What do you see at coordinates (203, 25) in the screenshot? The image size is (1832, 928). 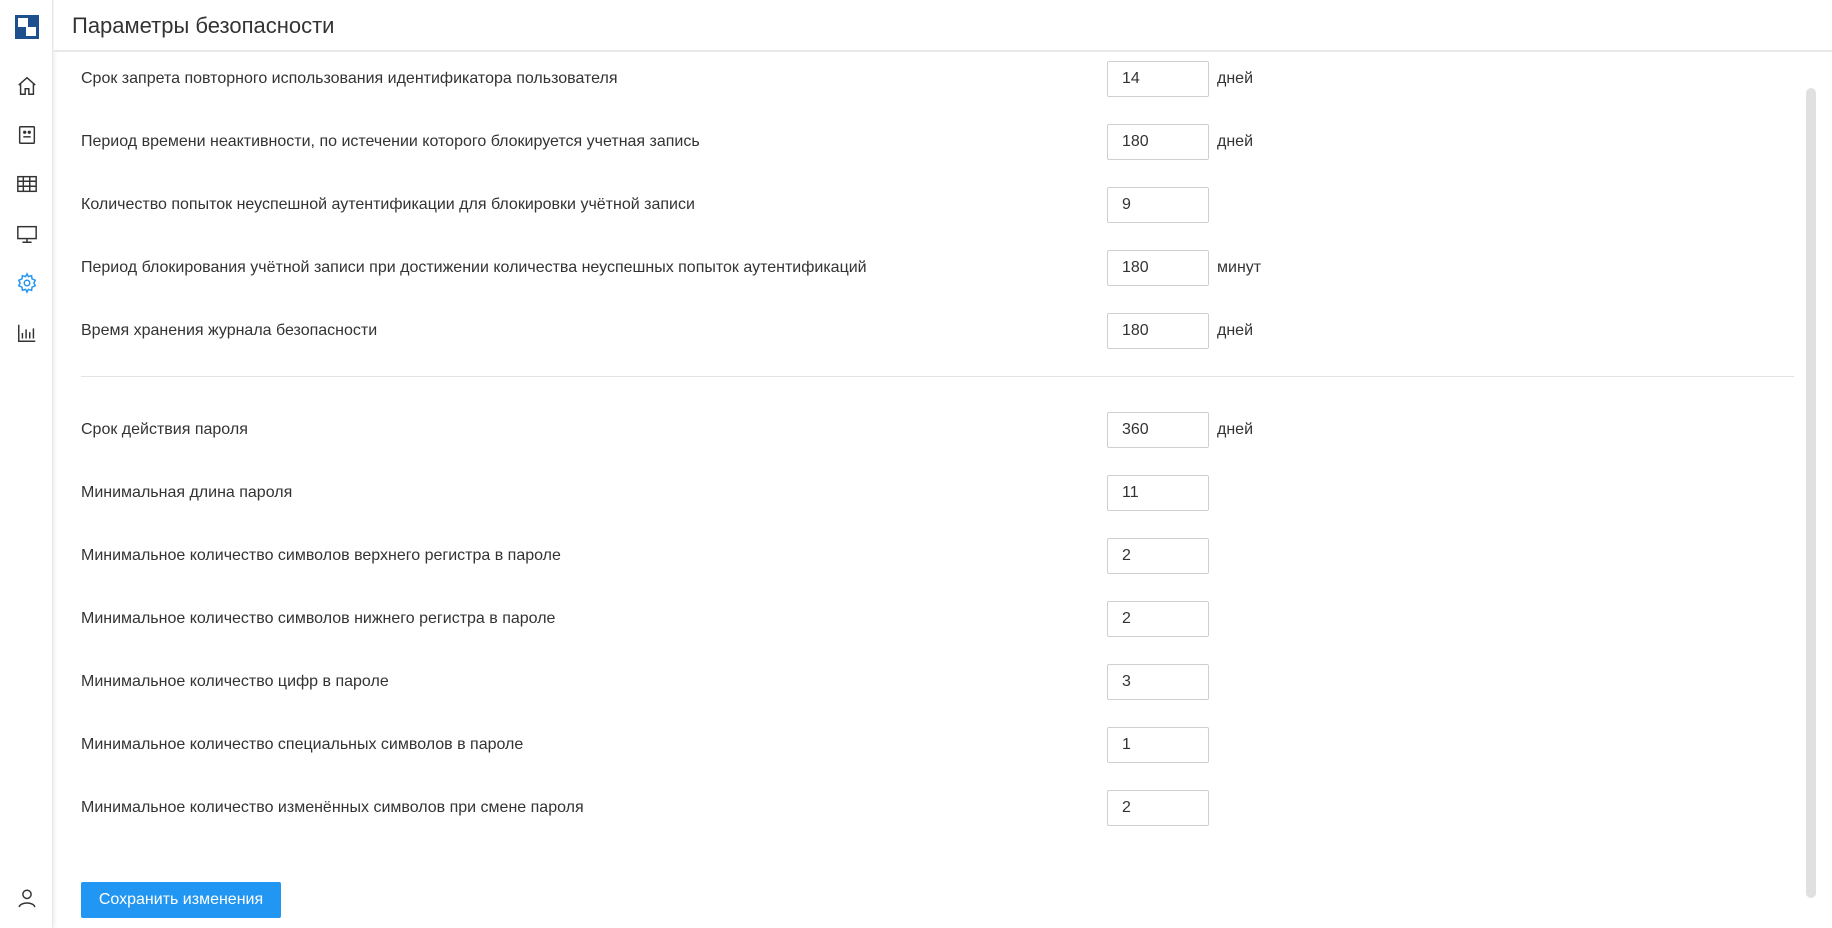 I see `page-title: Параметры безопасности` at bounding box center [203, 25].